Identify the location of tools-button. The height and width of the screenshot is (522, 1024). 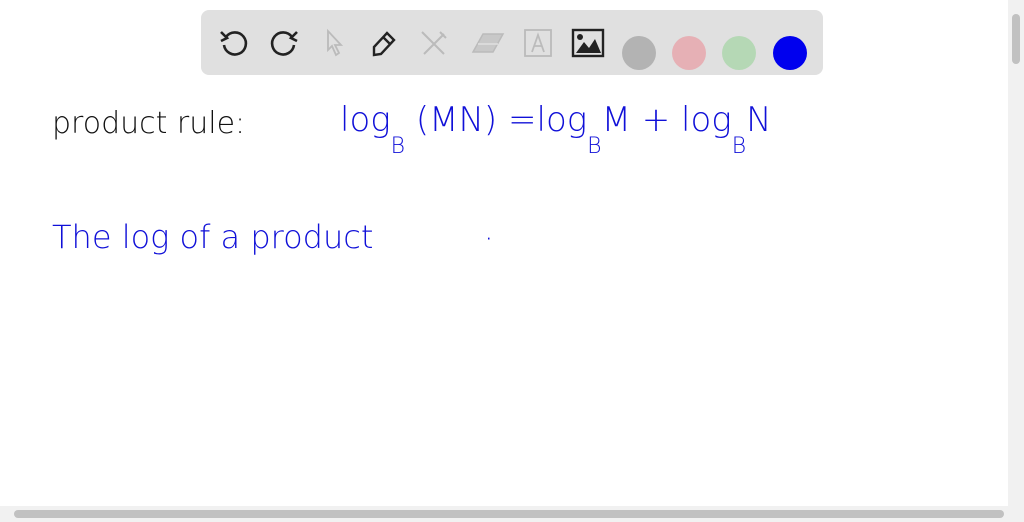
(434, 43).